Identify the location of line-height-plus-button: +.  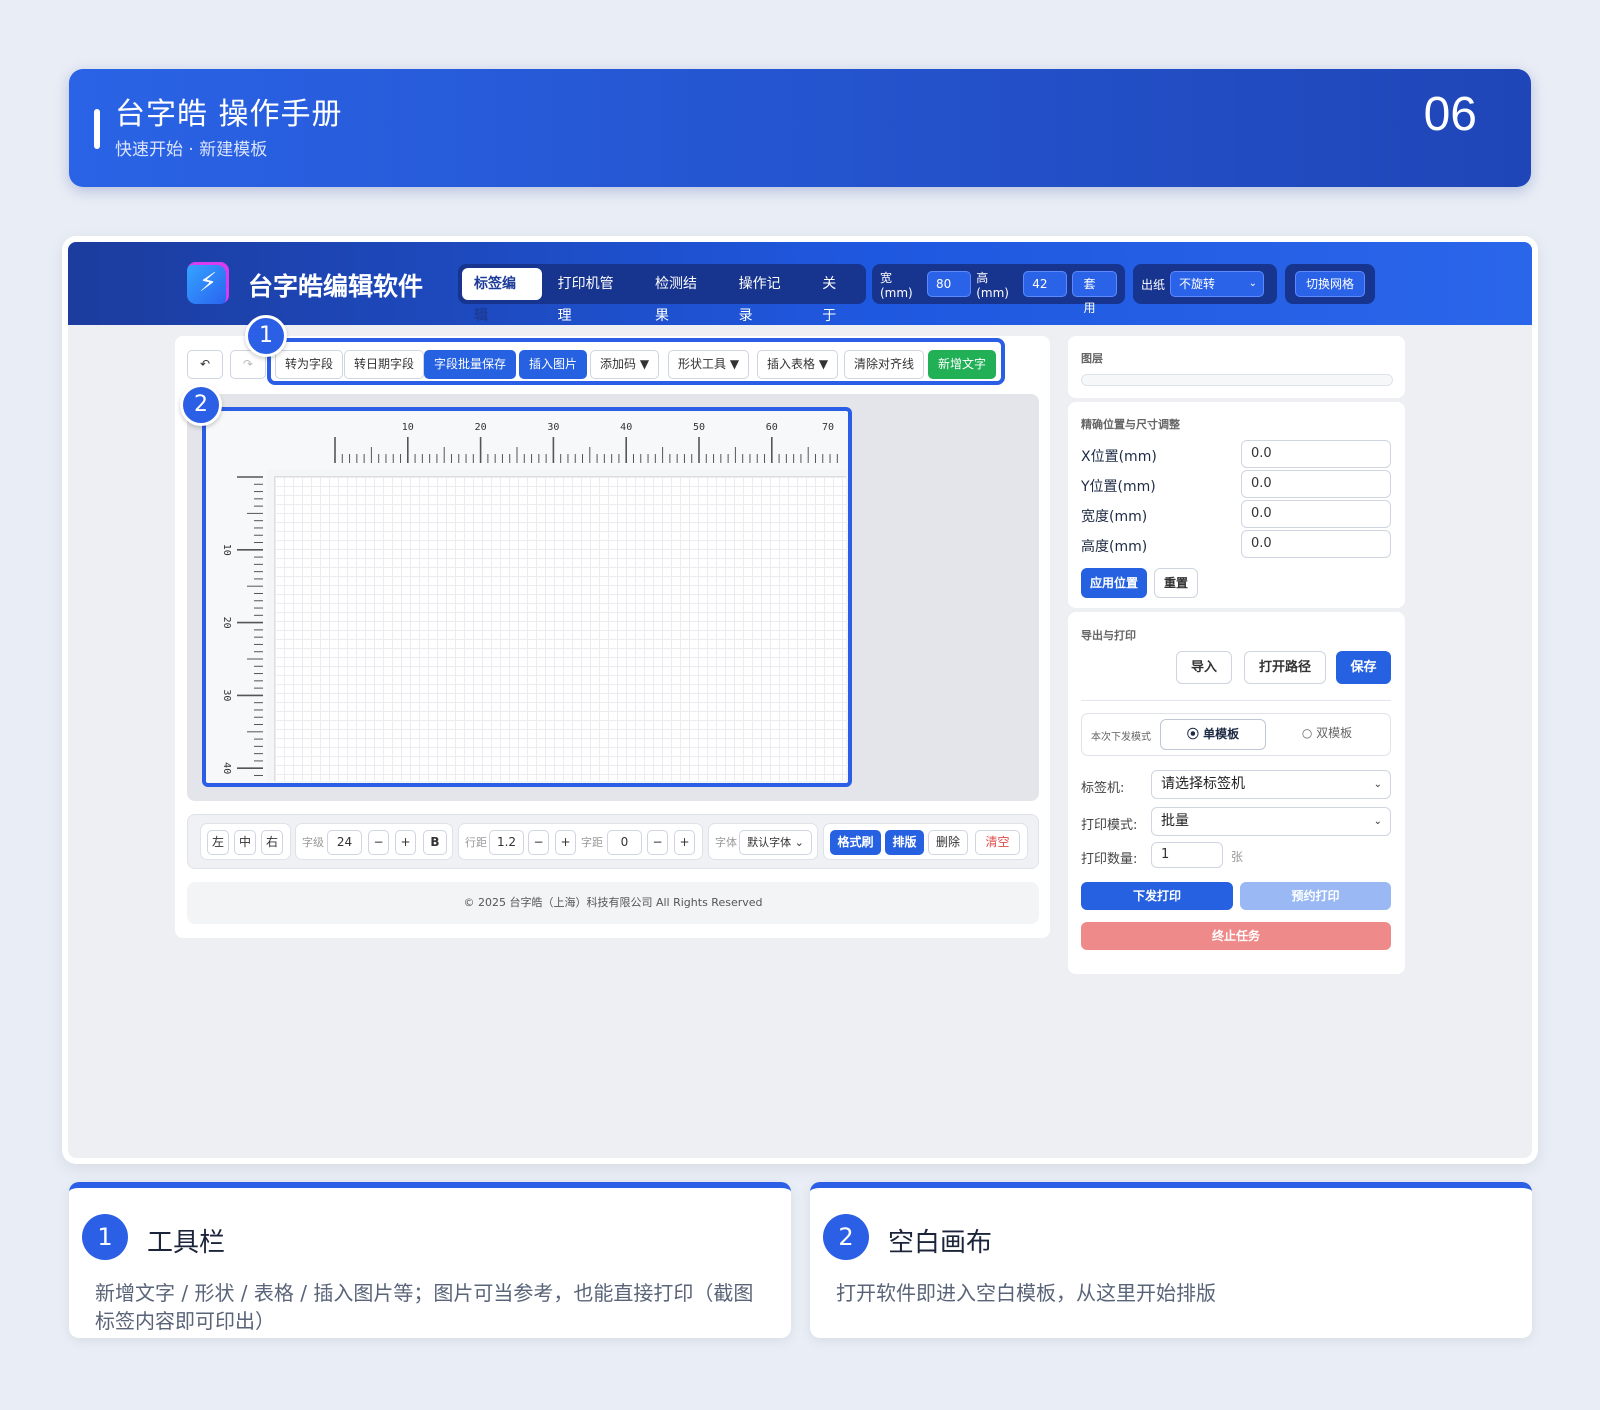
(565, 842).